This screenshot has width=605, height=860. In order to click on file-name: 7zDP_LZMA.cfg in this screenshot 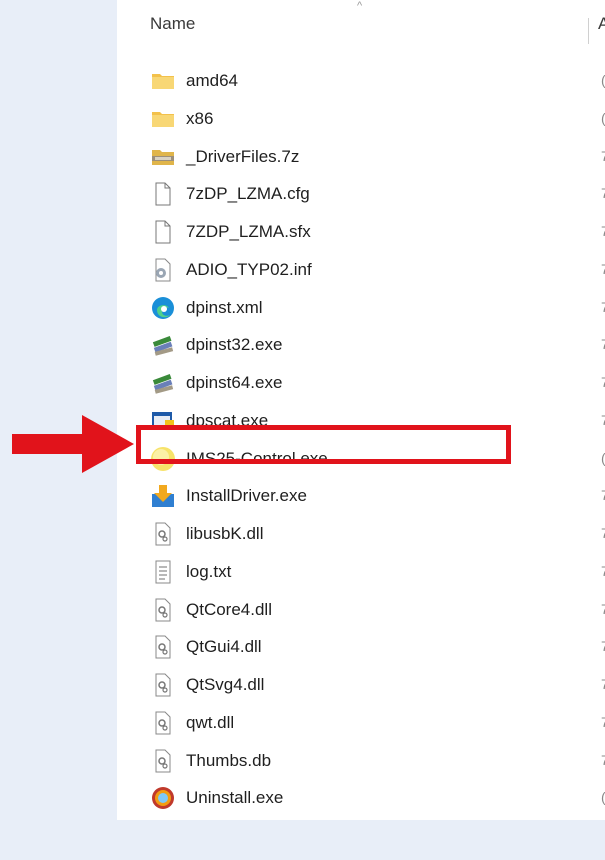, I will do `click(248, 193)`.